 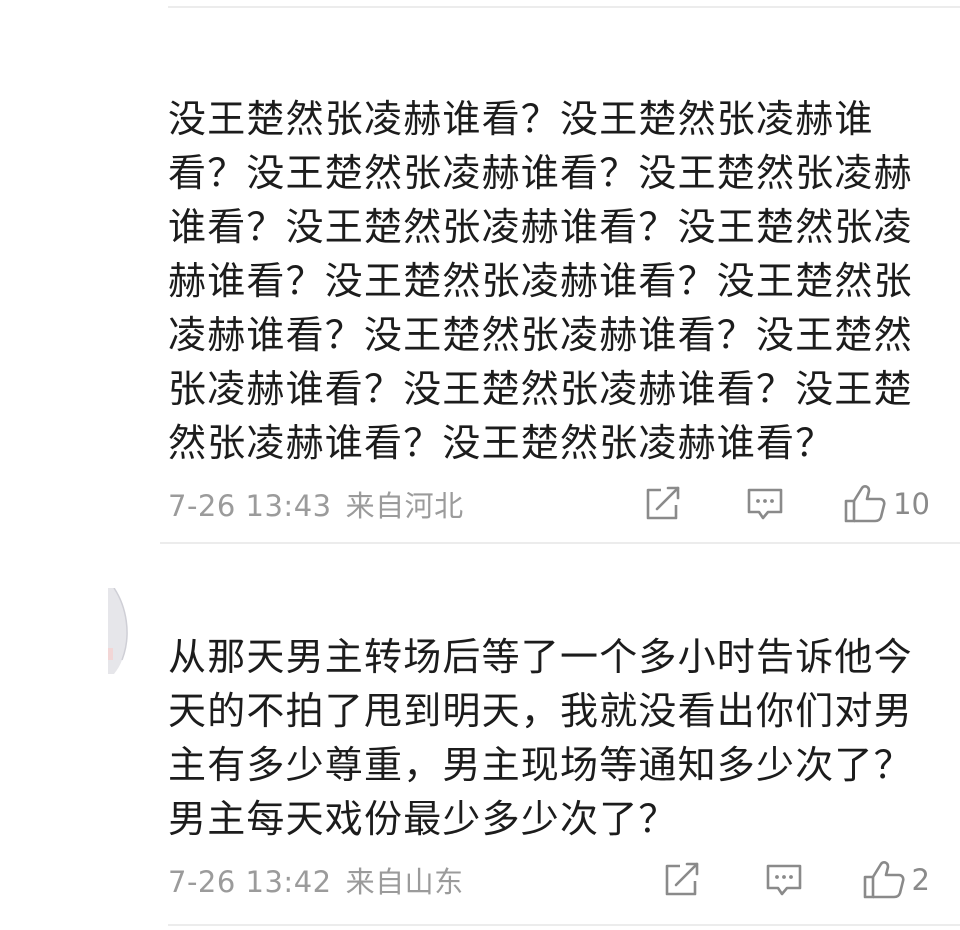 What do you see at coordinates (549, 504) in the screenshot?
I see `comment-meta: 7-26 13:43 来自河北 10` at bounding box center [549, 504].